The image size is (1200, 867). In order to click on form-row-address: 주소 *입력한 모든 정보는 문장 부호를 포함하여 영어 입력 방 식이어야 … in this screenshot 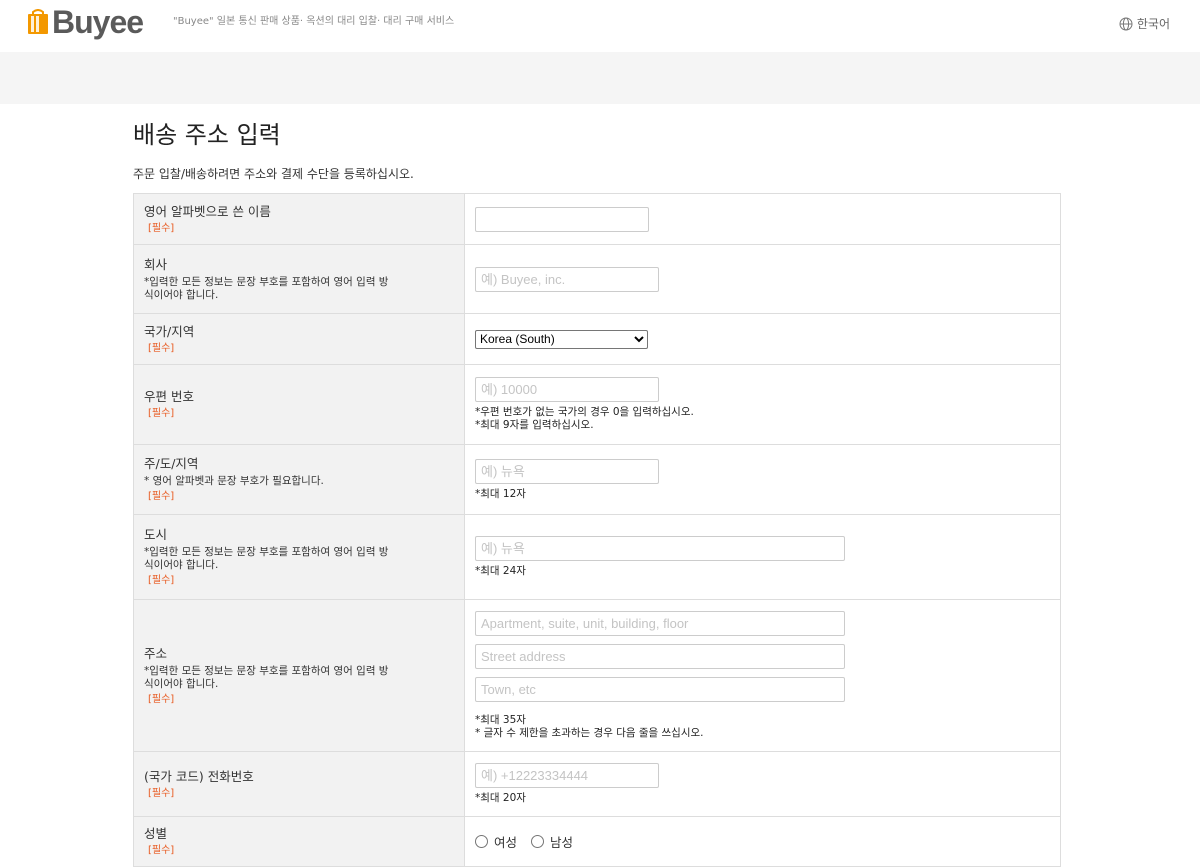, I will do `click(597, 675)`.